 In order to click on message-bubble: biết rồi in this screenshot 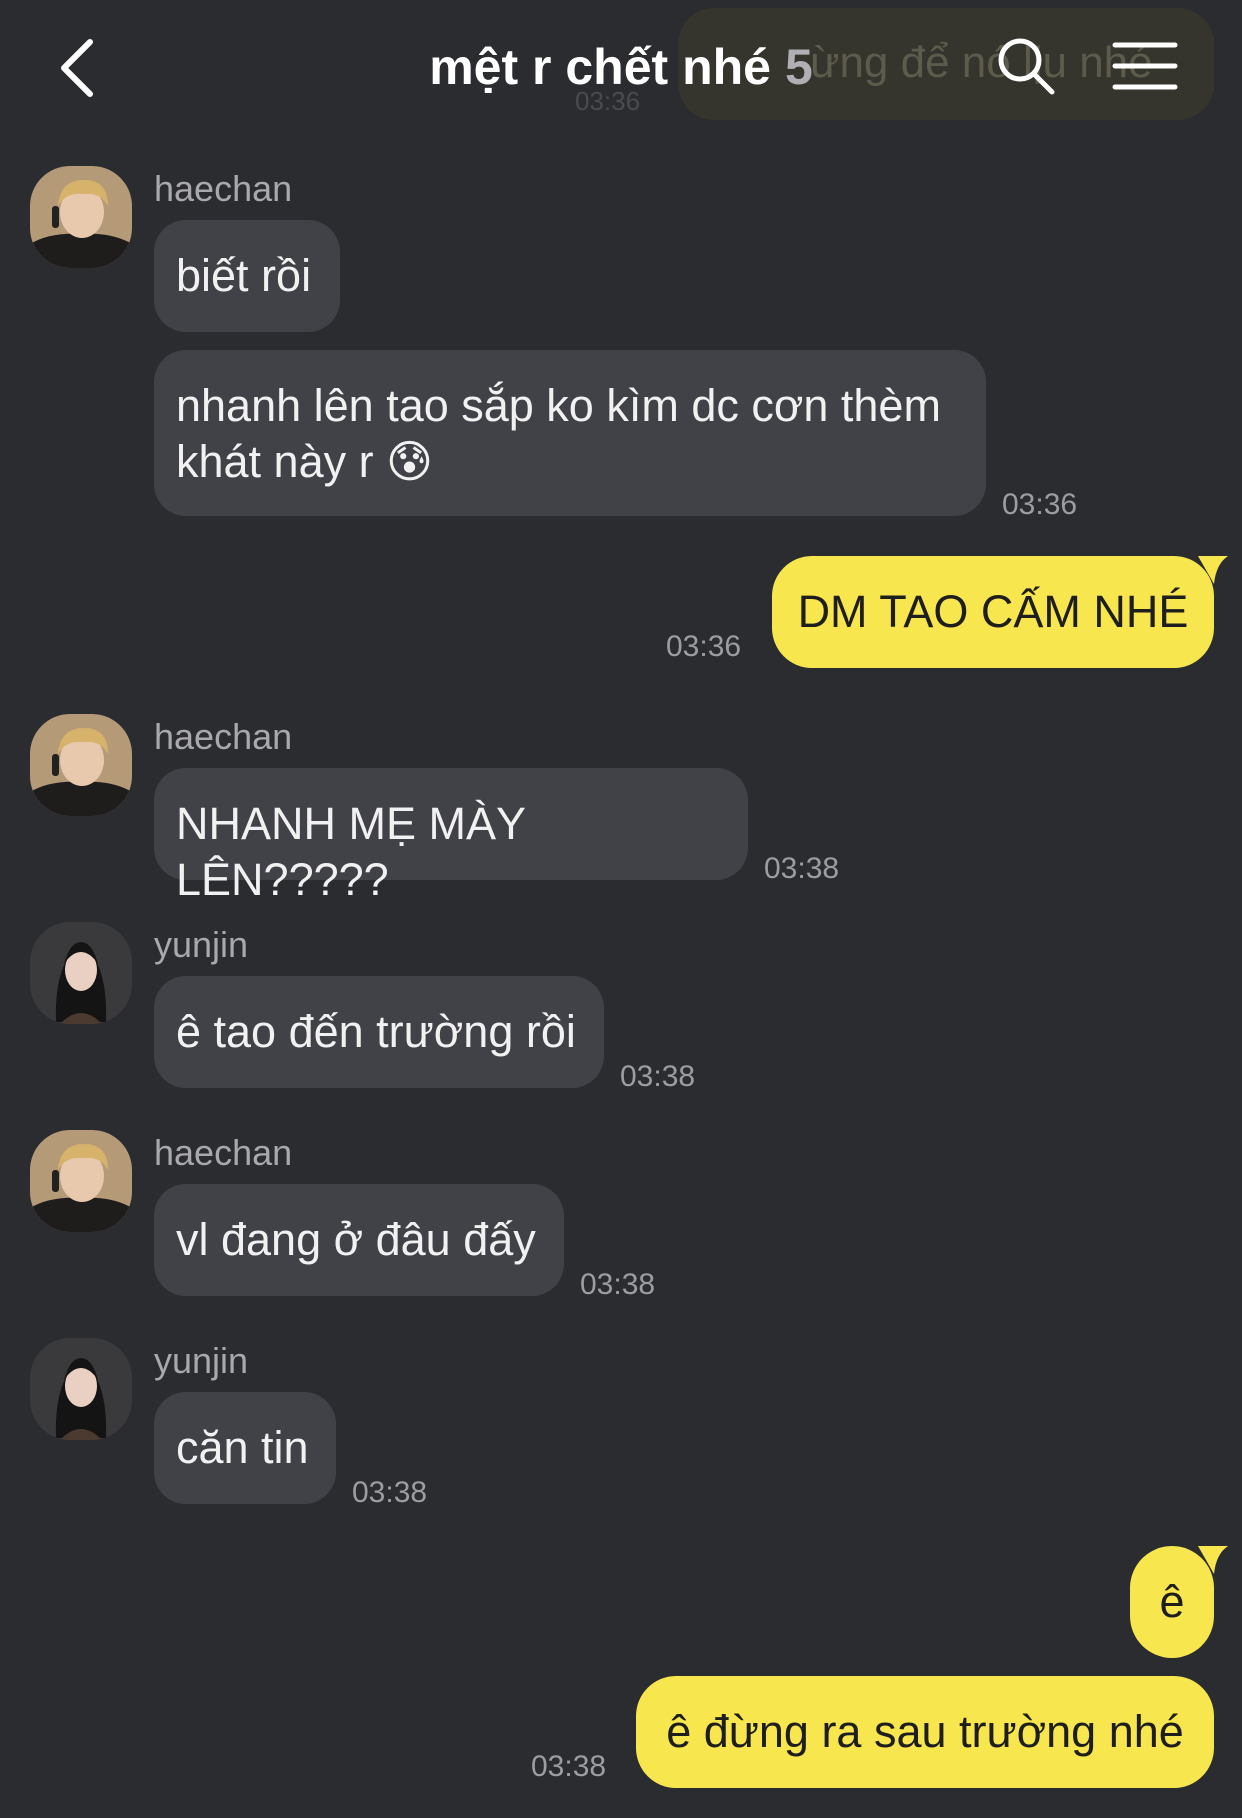, I will do `click(247, 276)`.